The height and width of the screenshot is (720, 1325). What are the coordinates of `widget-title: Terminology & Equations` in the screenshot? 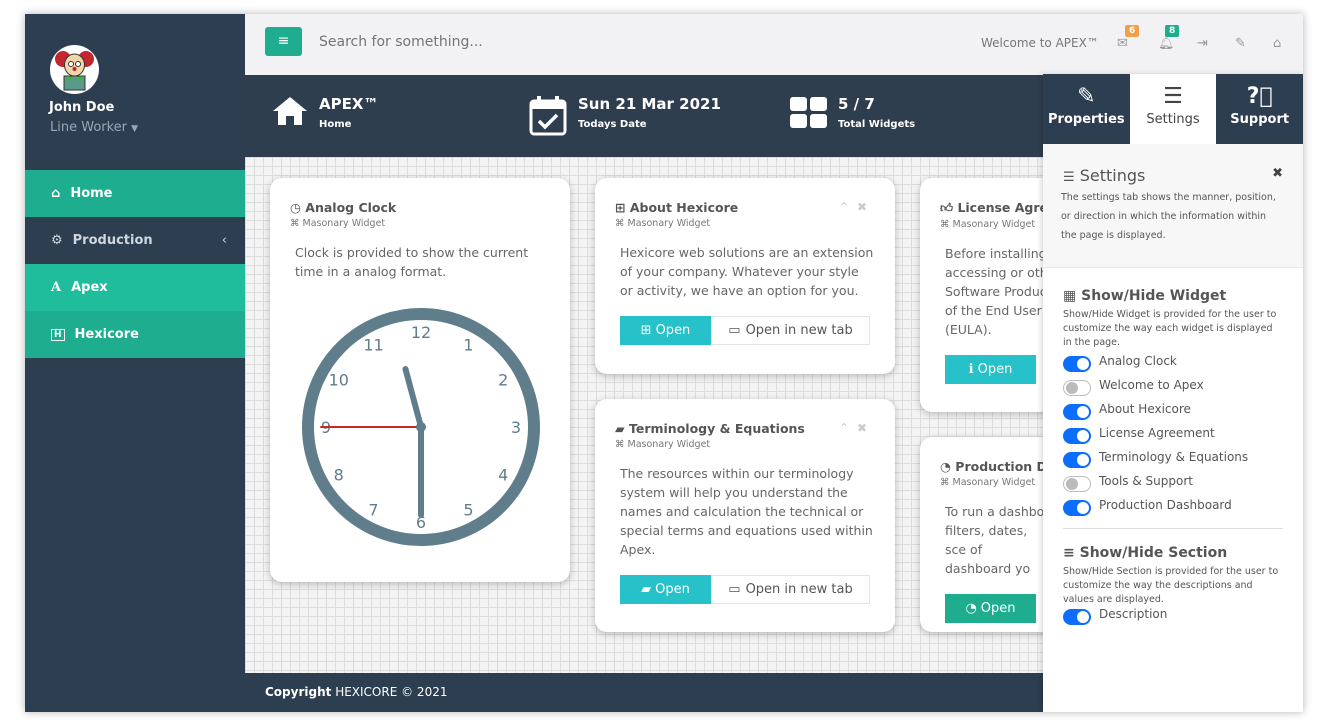 It's located at (716, 428).